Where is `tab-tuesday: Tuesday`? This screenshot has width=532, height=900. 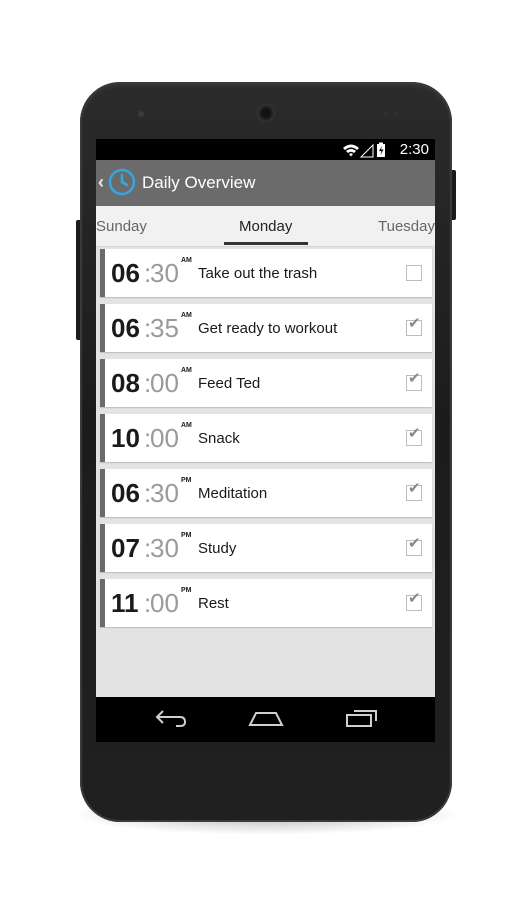
tab-tuesday: Tuesday is located at coordinates (406, 226).